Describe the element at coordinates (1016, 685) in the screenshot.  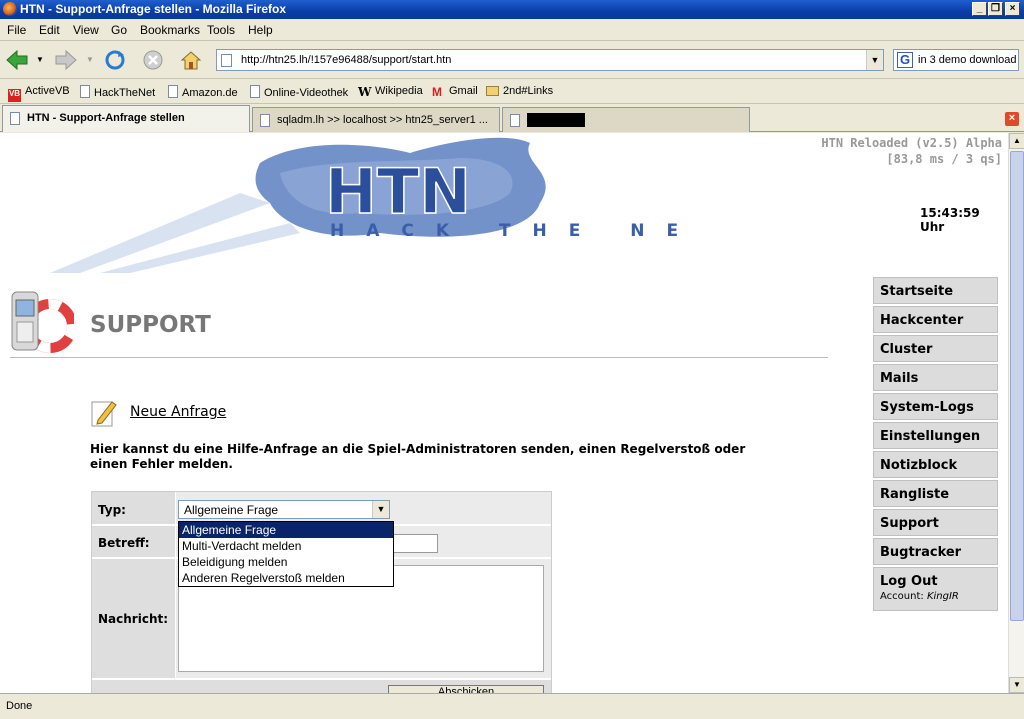
I see `scroll-down-icon: ▼` at that location.